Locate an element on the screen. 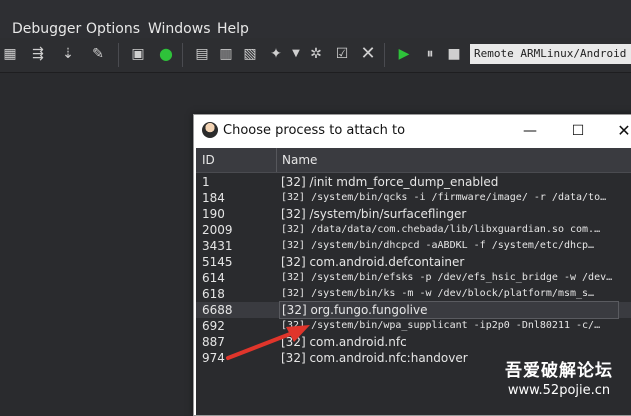 Image resolution: width=631 pixels, height=416 pixels. annotation-arrow is located at coordinates (268, 342).